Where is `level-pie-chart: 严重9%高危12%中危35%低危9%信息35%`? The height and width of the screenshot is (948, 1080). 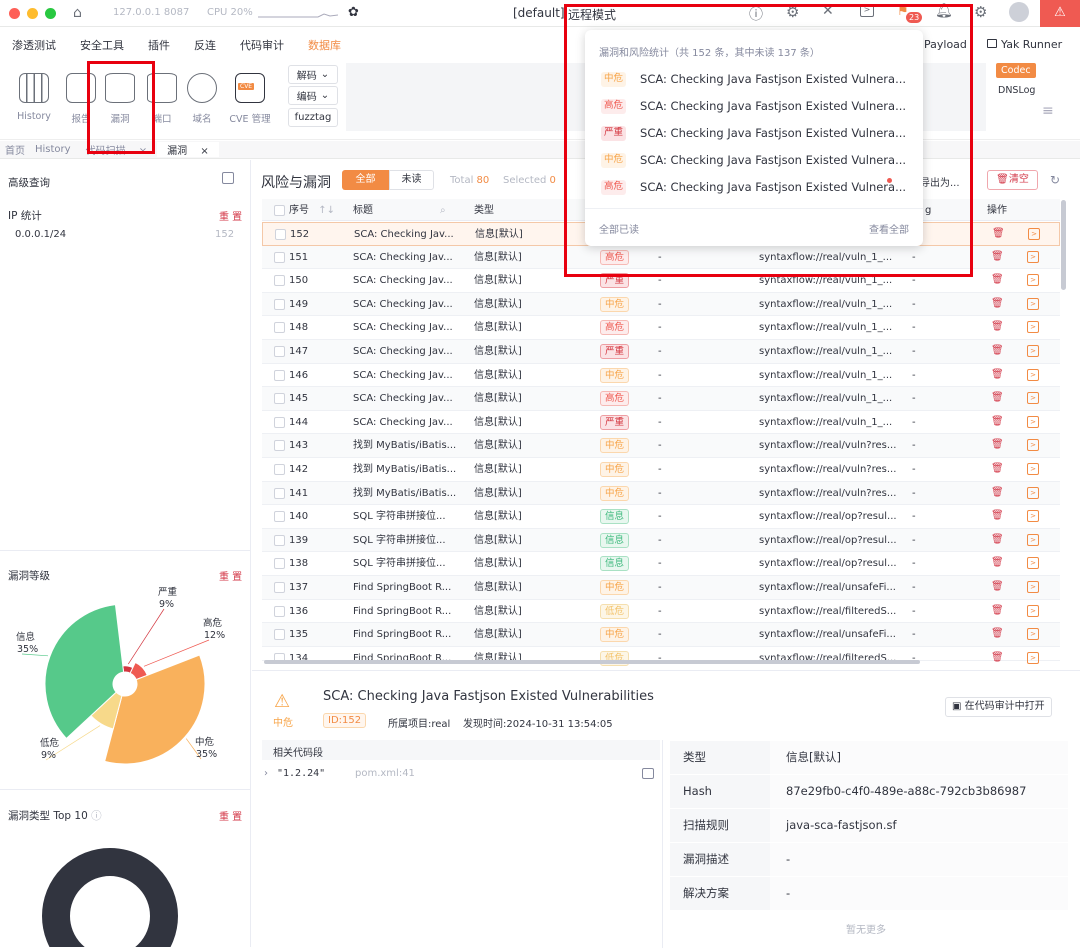 level-pie-chart: 严重9%高危12%中危35%低危9%信息35% is located at coordinates (125, 680).